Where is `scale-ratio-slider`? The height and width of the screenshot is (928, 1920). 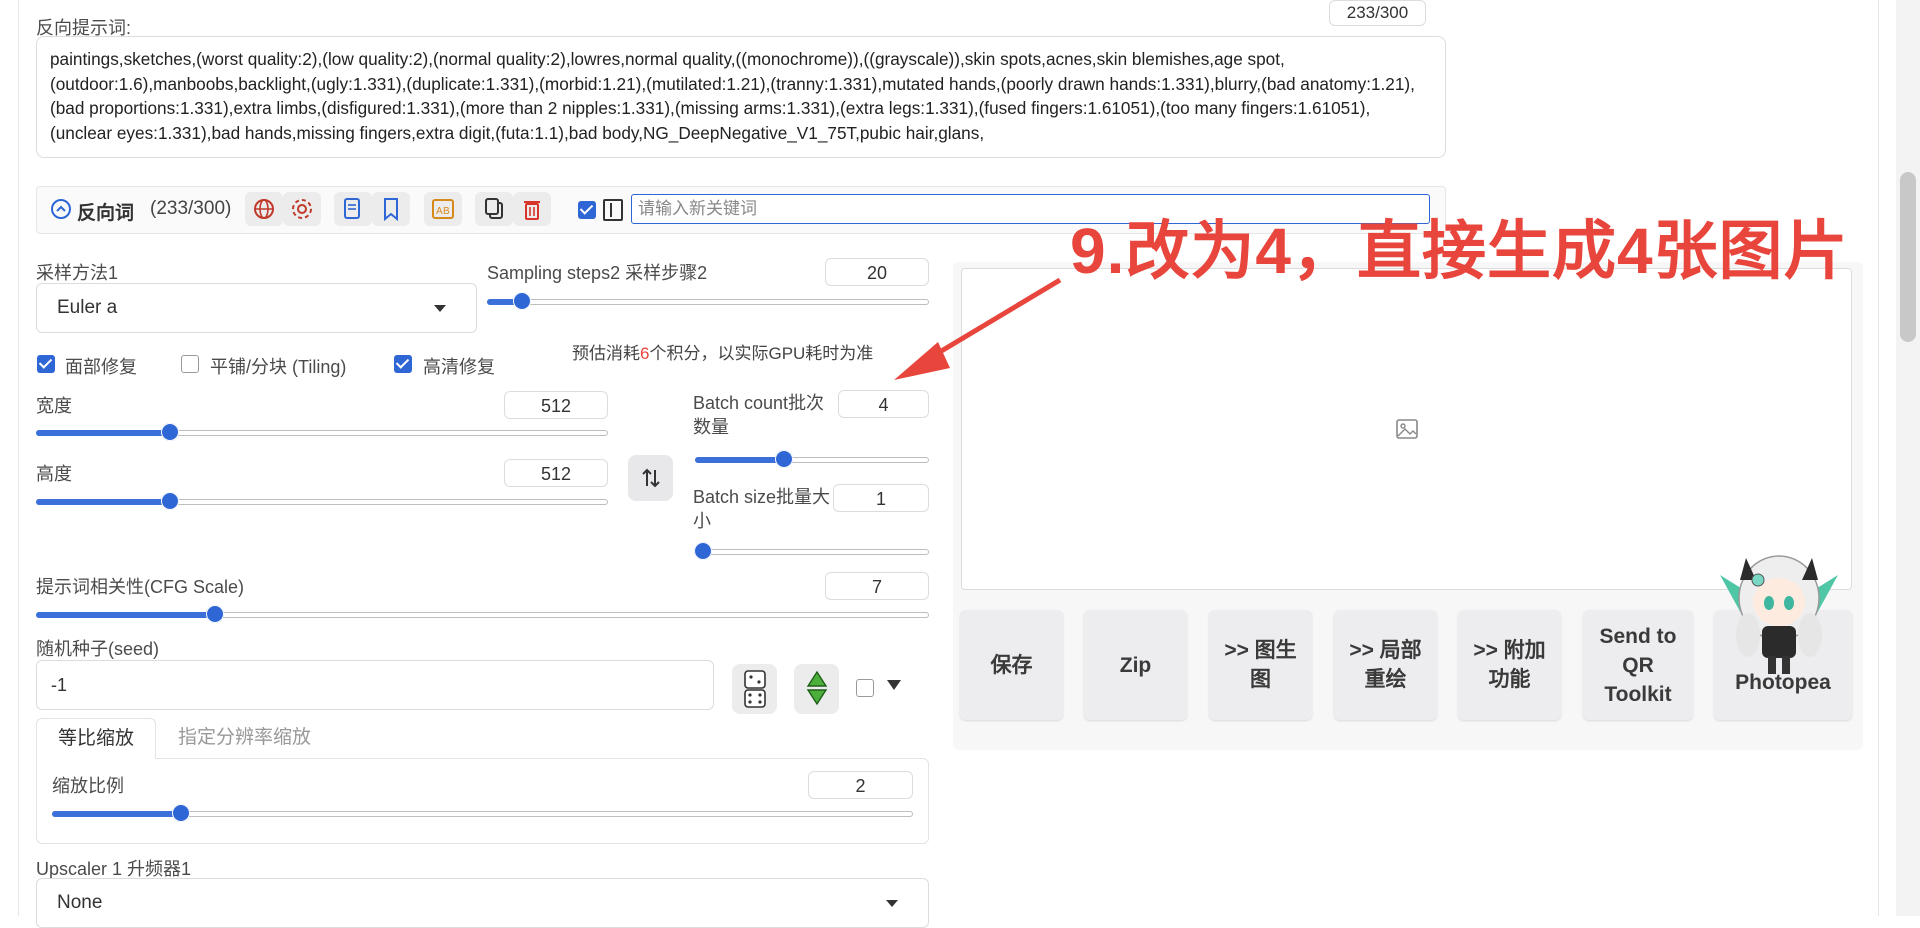 scale-ratio-slider is located at coordinates (482, 813).